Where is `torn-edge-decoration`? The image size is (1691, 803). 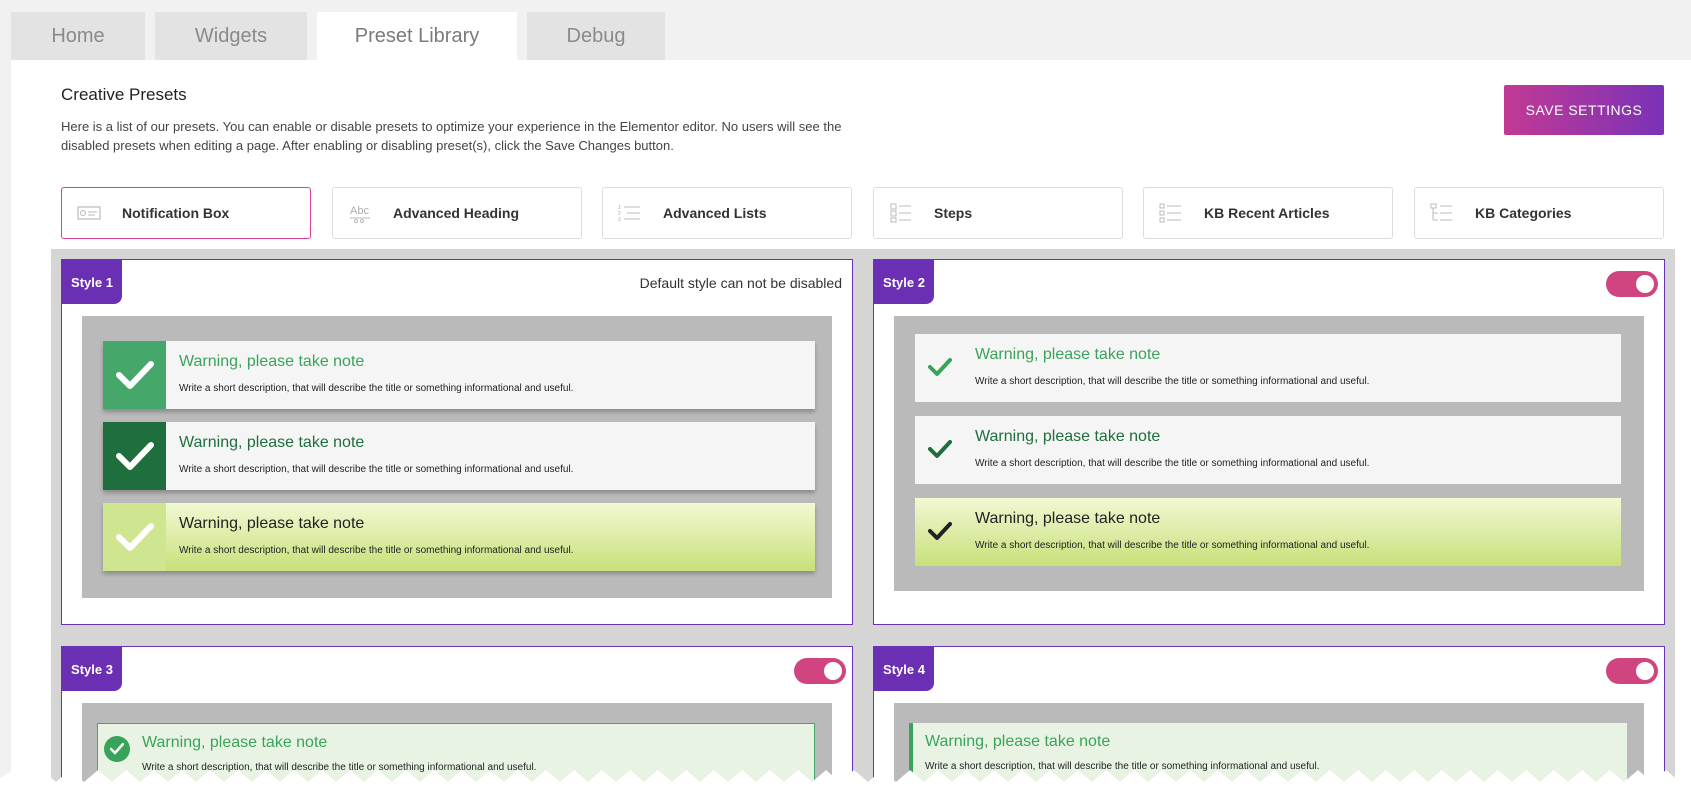 torn-edge-decoration is located at coordinates (845, 786).